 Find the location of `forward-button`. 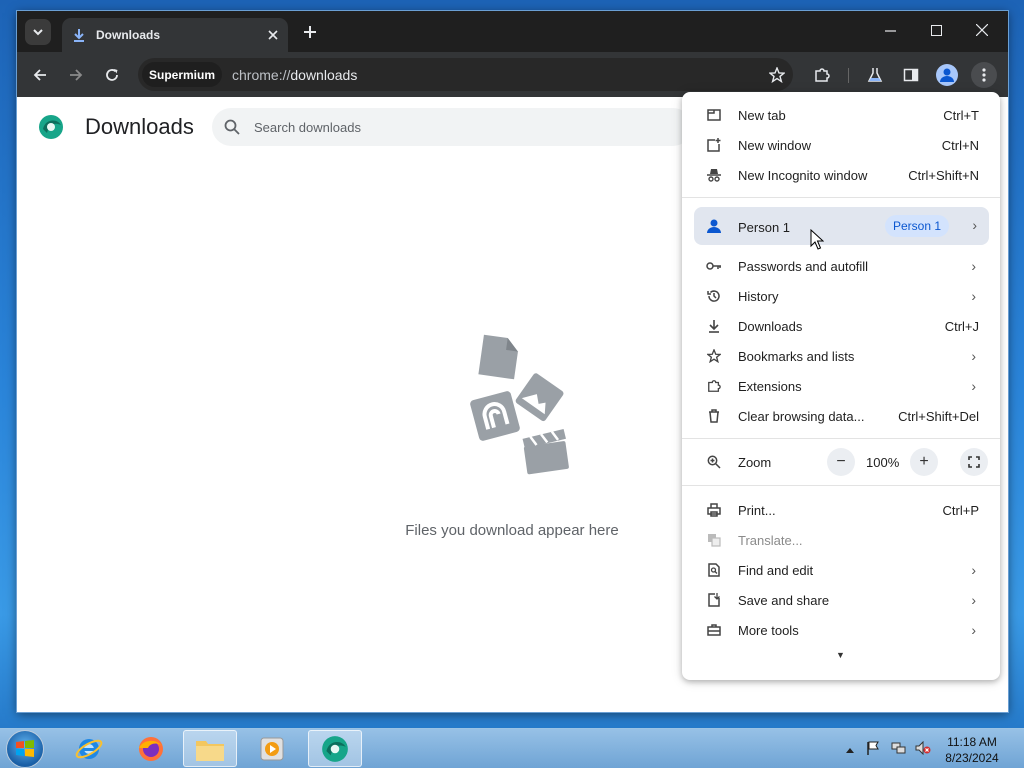

forward-button is located at coordinates (76, 75).